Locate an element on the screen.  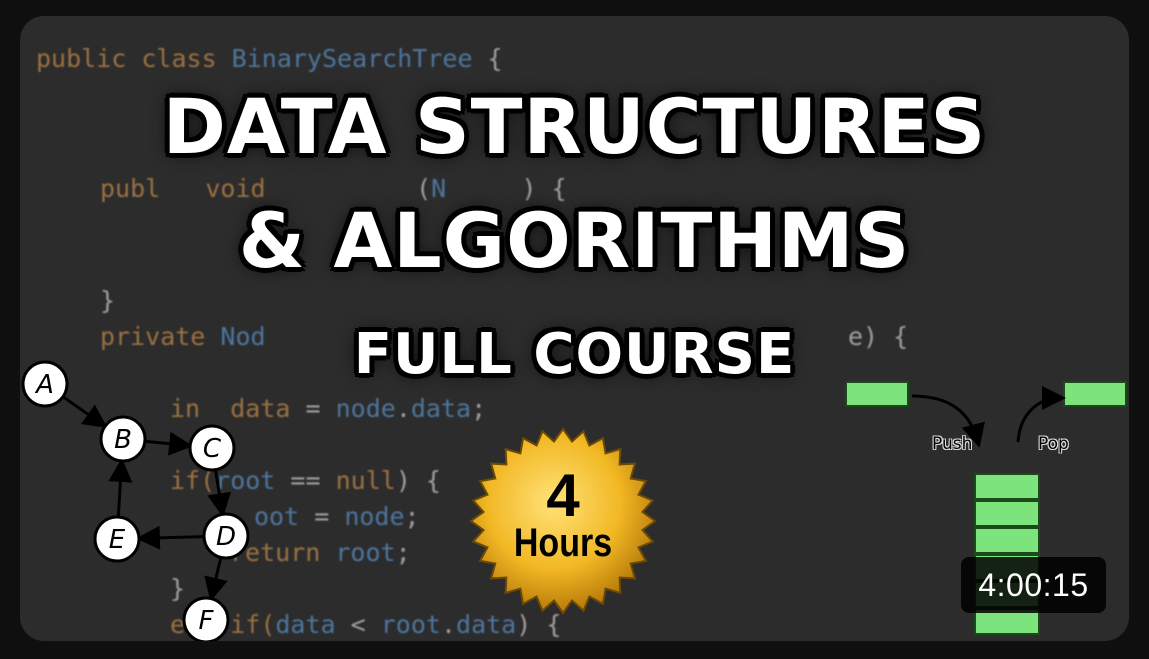
svg-text: D is located at coordinates (226, 537).